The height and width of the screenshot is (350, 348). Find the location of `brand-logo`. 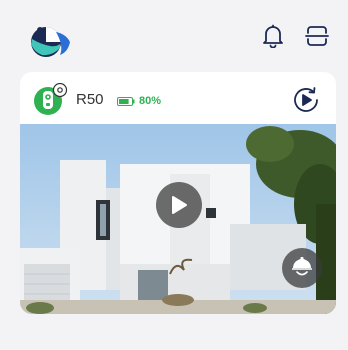

brand-logo is located at coordinates (50, 41).